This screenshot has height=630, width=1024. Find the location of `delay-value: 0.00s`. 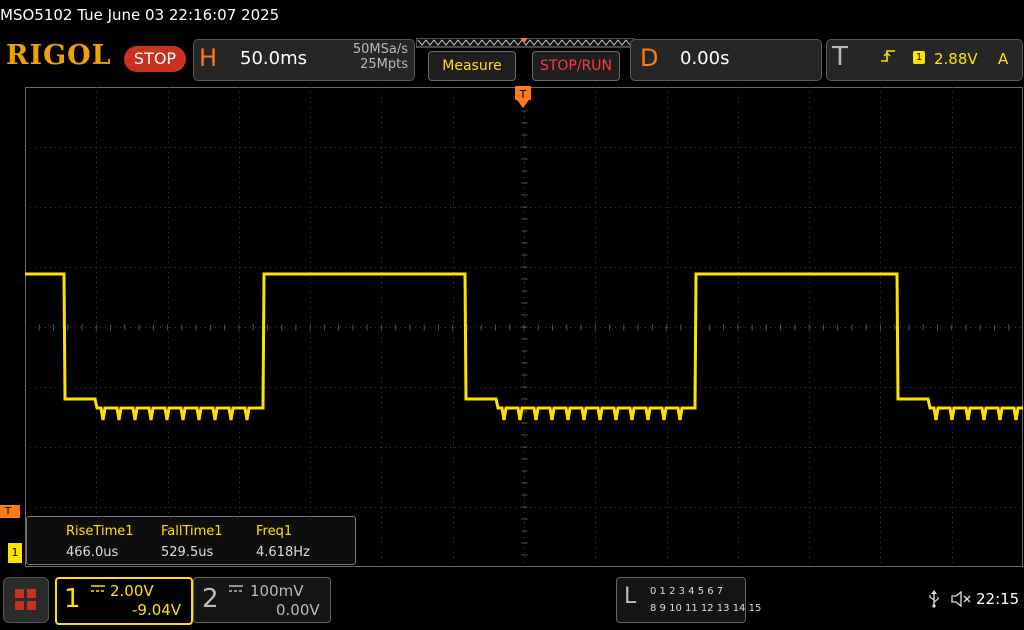

delay-value: 0.00s is located at coordinates (705, 58).